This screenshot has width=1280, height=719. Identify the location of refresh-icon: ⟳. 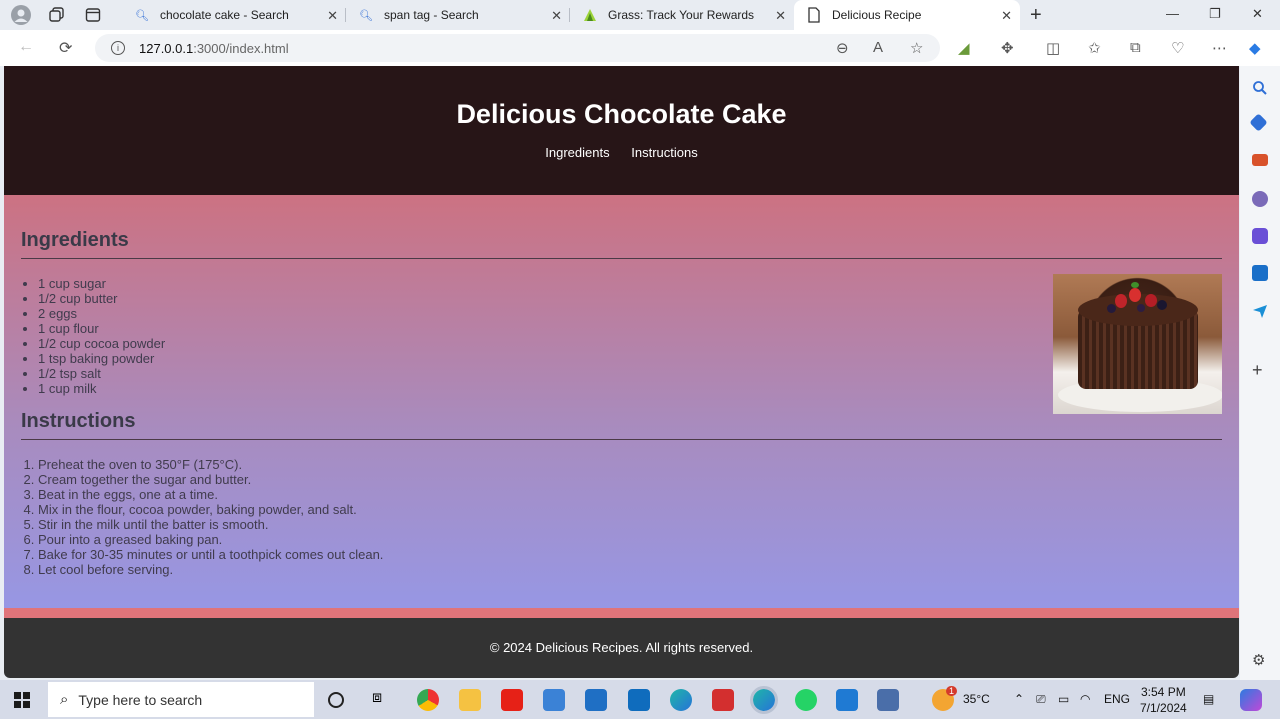
(65, 48).